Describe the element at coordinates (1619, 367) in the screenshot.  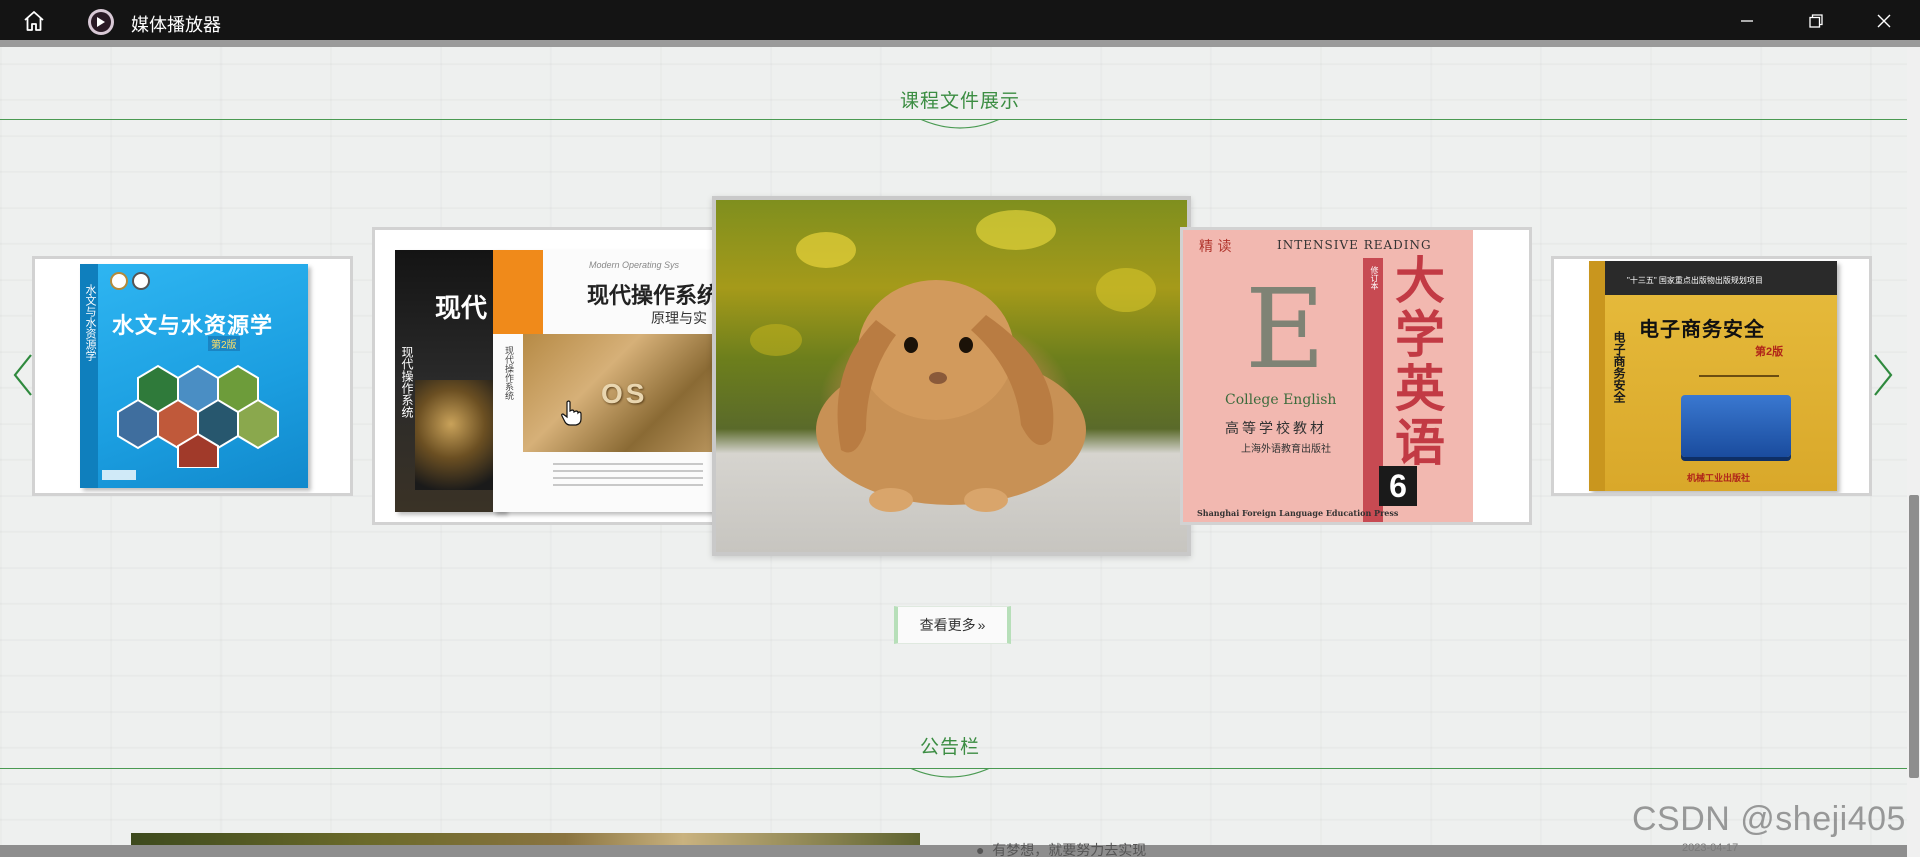
I see `book-spine-title: 电子商务安全` at that location.